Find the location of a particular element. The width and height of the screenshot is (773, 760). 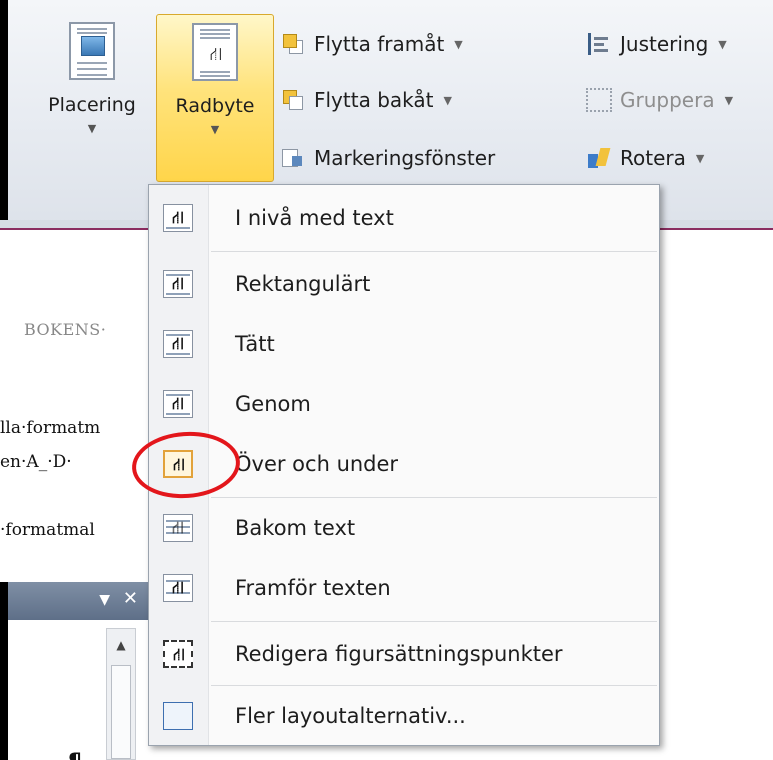

justering-button: Justering ▼ is located at coordinates (656, 44).